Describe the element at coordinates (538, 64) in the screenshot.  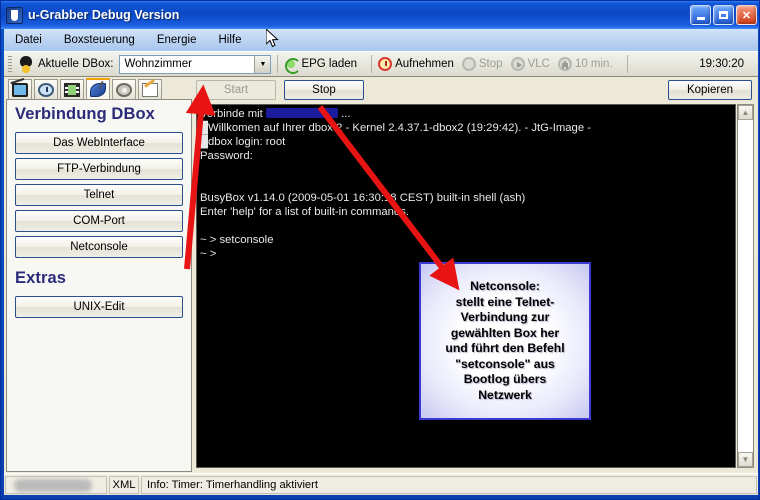
I see `vlc-label: VLC` at that location.